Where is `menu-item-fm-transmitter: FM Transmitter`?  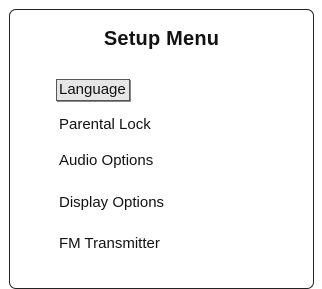
menu-item-fm-transmitter: FM Transmitter is located at coordinates (109, 244).